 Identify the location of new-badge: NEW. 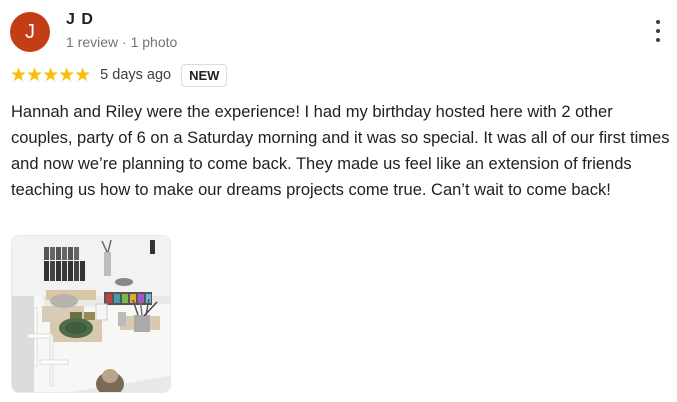
(204, 75).